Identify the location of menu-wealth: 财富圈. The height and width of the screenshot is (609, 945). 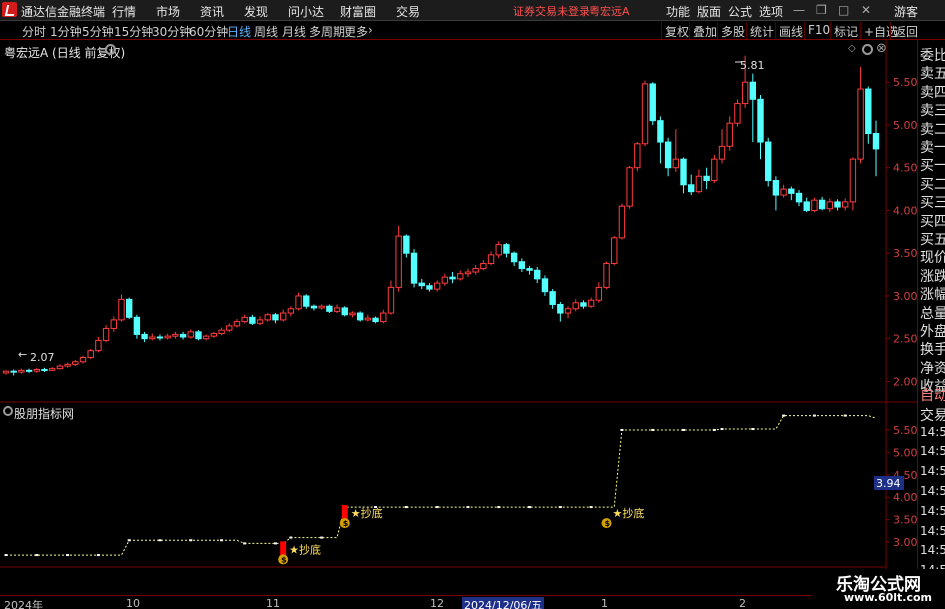
(358, 11).